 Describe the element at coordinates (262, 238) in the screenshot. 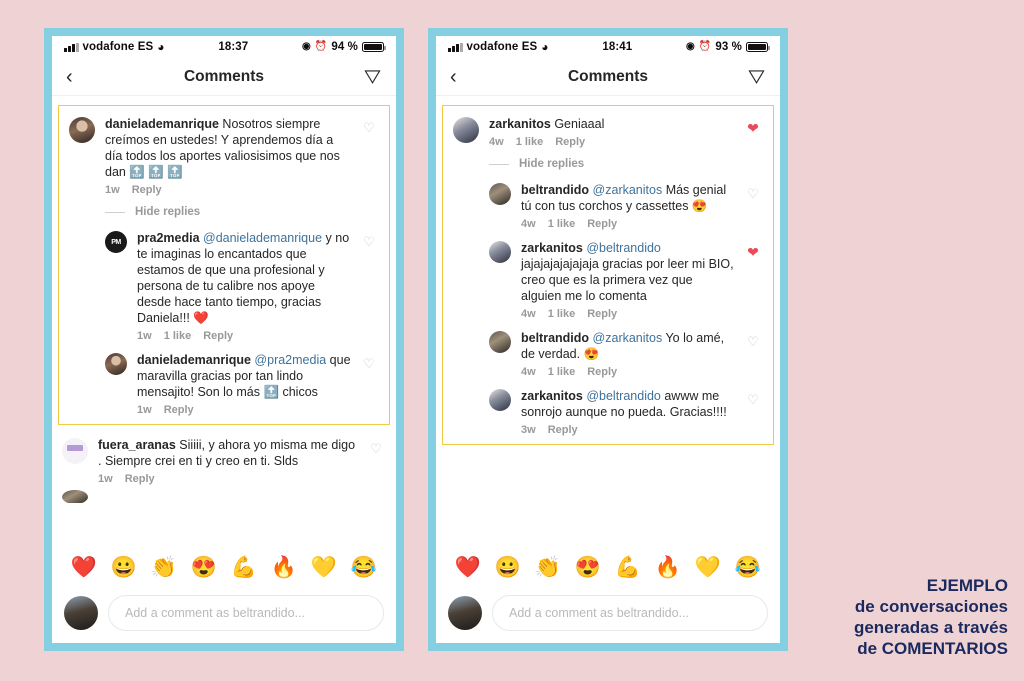

I see `comment-mention: @danielademanrique` at that location.